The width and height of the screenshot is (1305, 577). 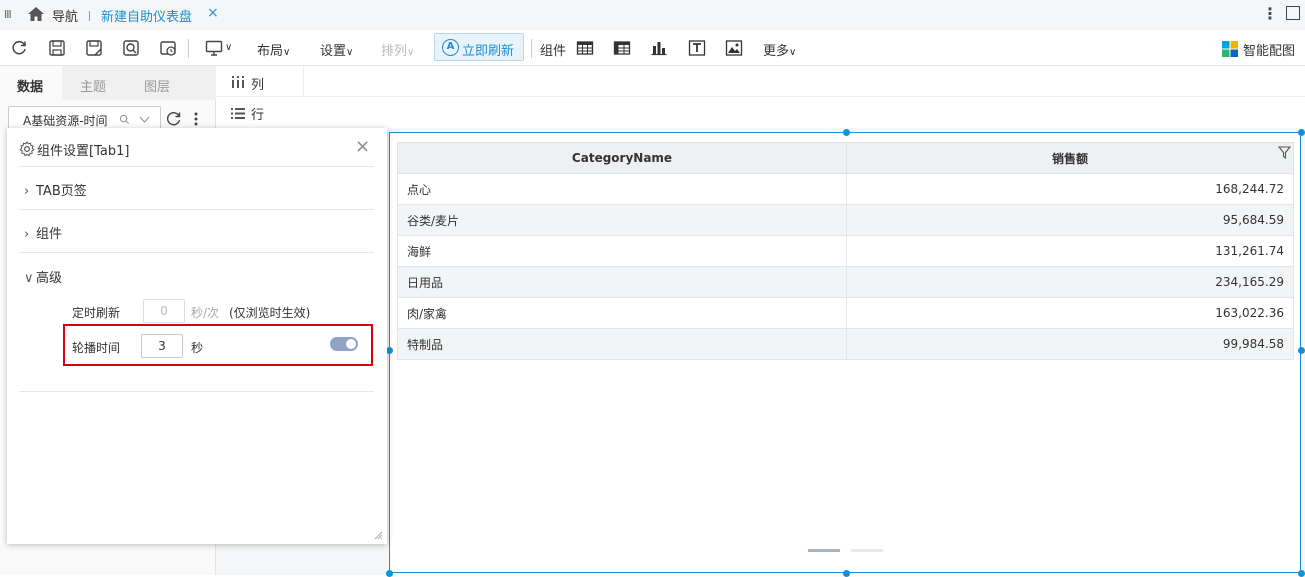 I want to click on section-tab-page: › TAB页签, so click(x=55, y=189).